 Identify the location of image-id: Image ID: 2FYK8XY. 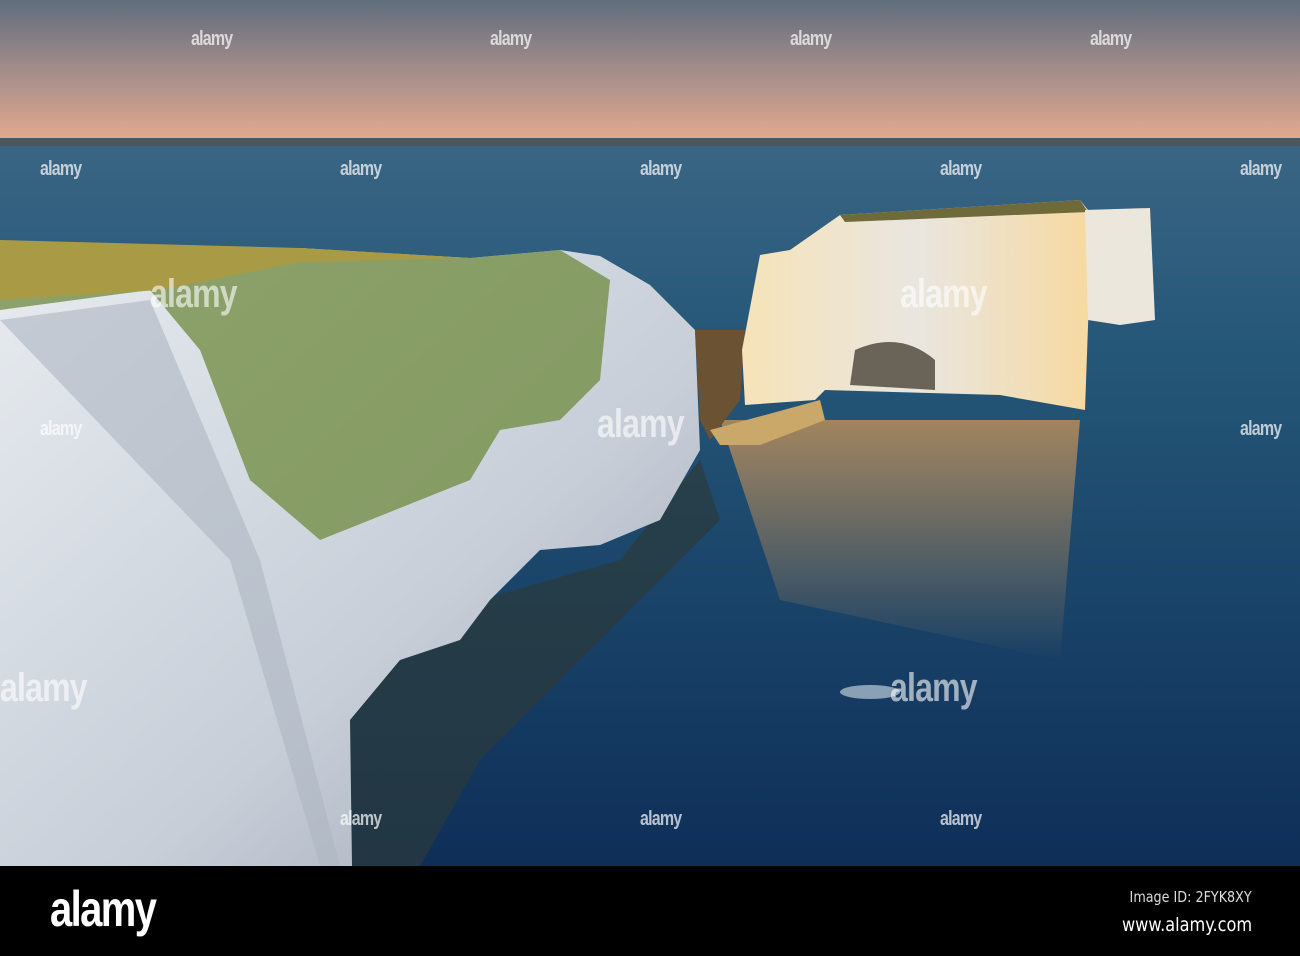
(1190, 897).